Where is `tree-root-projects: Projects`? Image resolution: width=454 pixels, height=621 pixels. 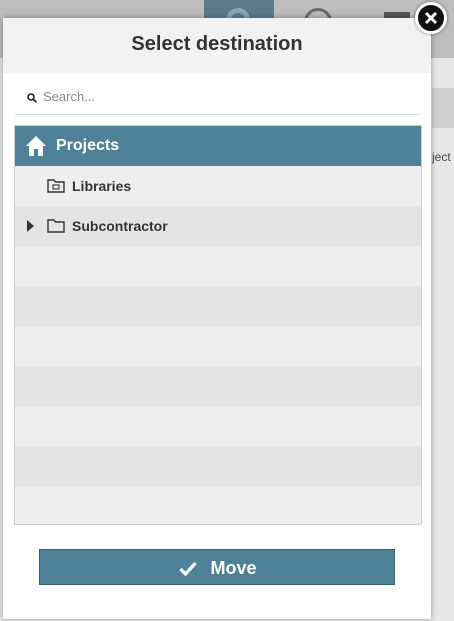 tree-root-projects: Projects is located at coordinates (218, 146).